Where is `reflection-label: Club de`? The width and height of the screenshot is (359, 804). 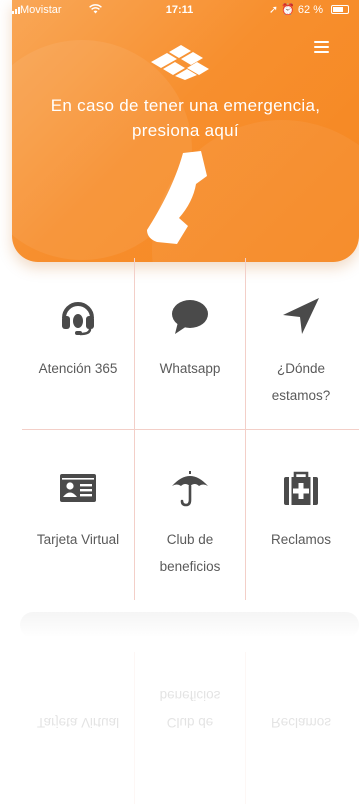
reflection-label: Club de is located at coordinates (190, 722).